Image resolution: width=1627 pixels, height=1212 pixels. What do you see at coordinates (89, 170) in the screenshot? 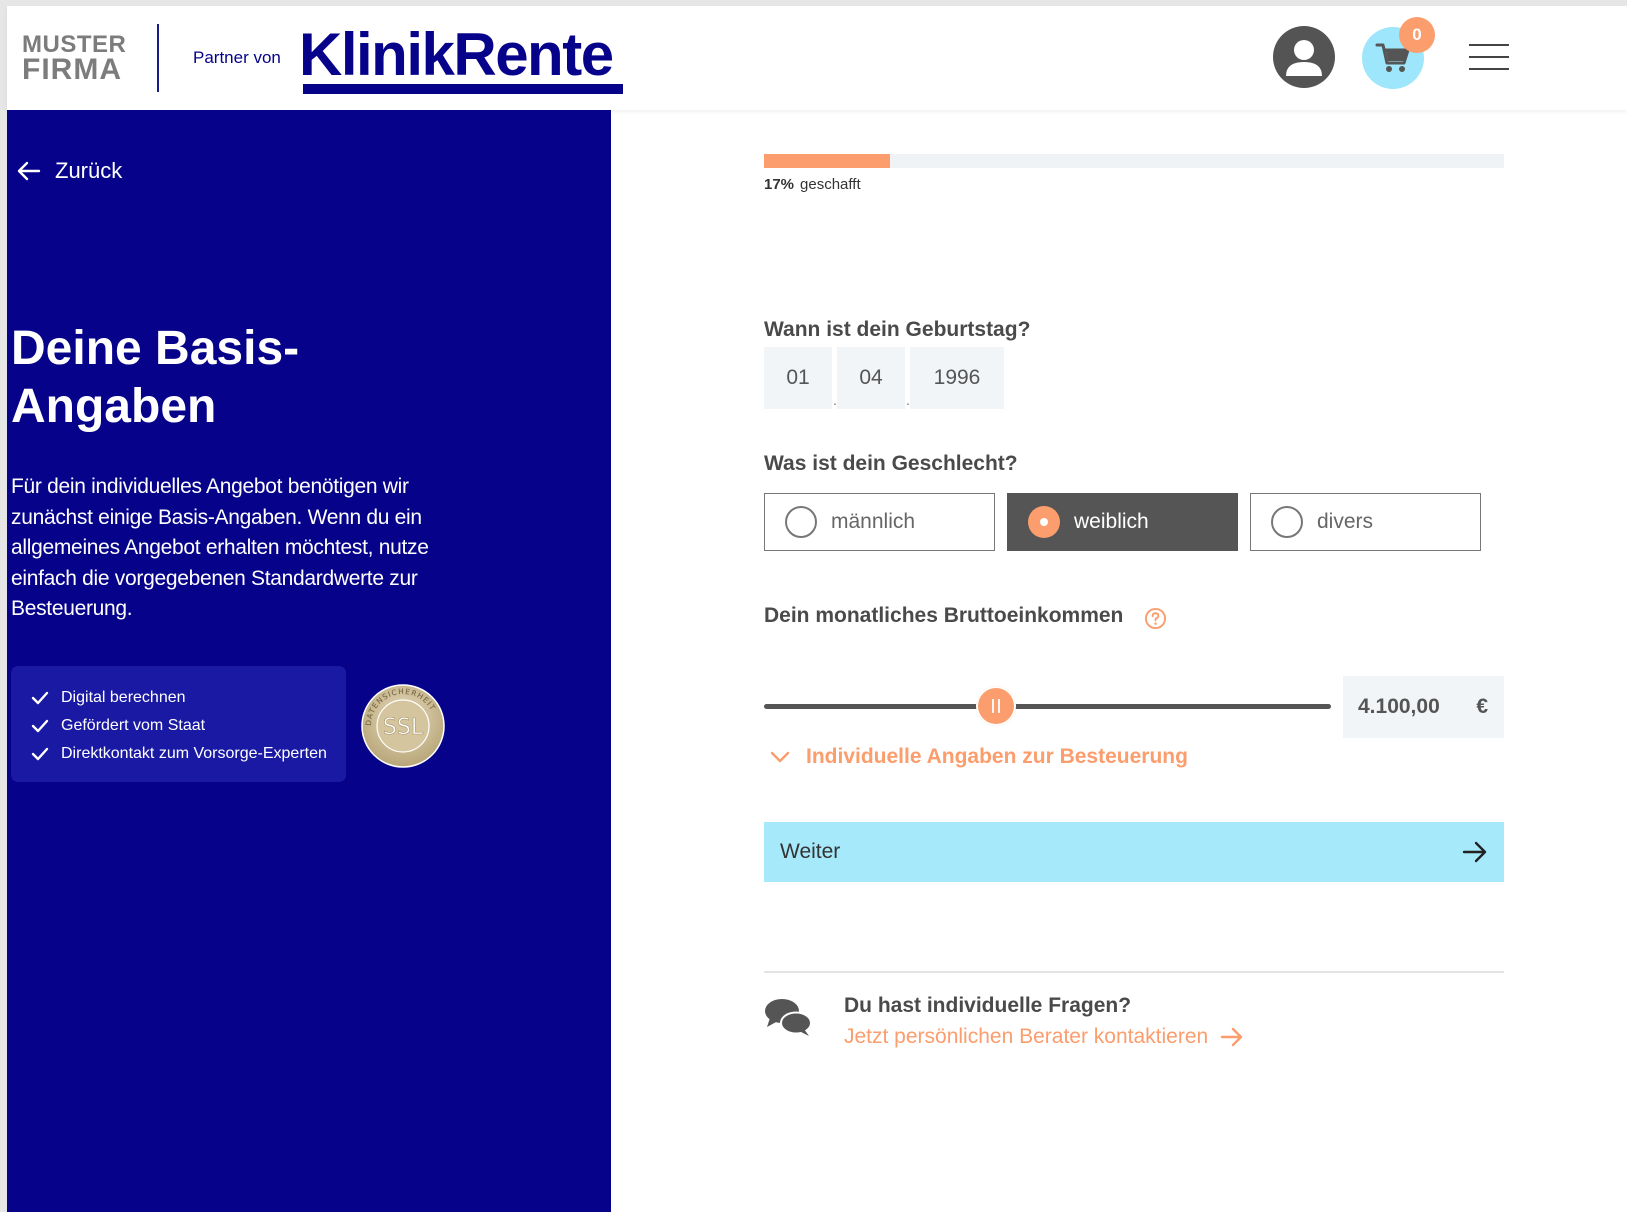
I see `back-label: Zurück` at bounding box center [89, 170].